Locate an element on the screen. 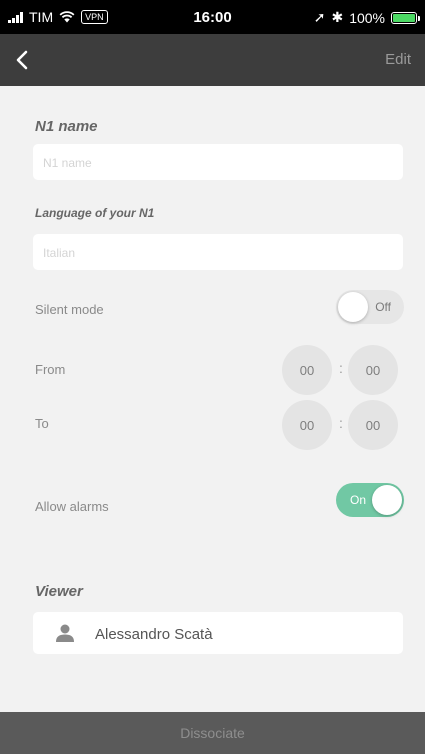 The image size is (425, 754). allow-alarms-state: On is located at coordinates (358, 500).